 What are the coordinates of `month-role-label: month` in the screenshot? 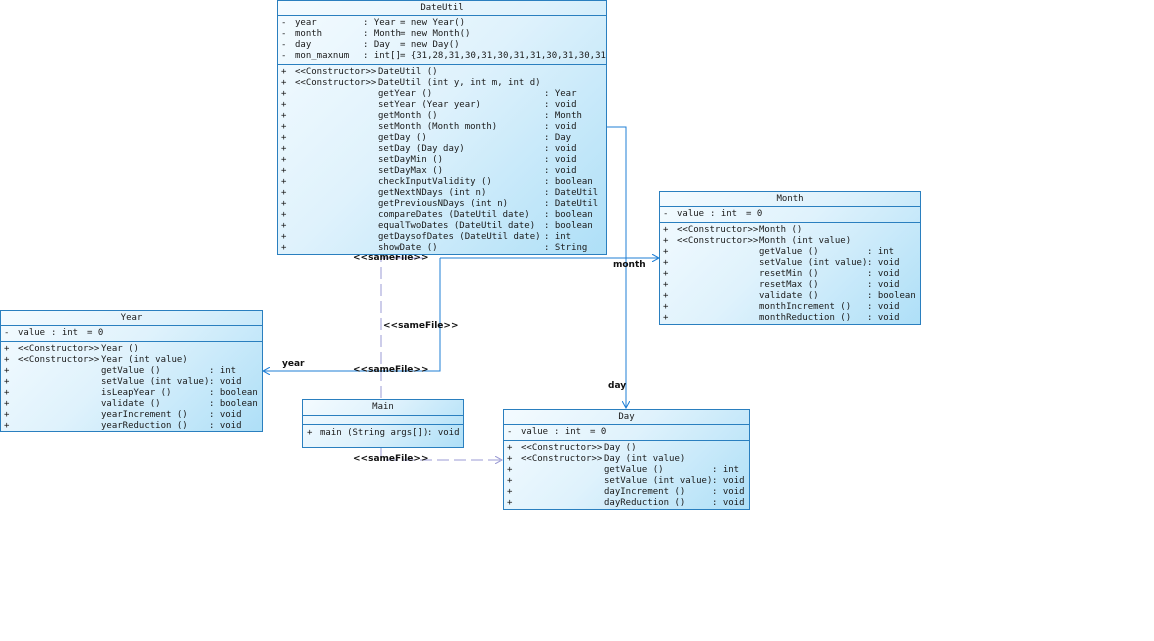 It's located at (629, 265).